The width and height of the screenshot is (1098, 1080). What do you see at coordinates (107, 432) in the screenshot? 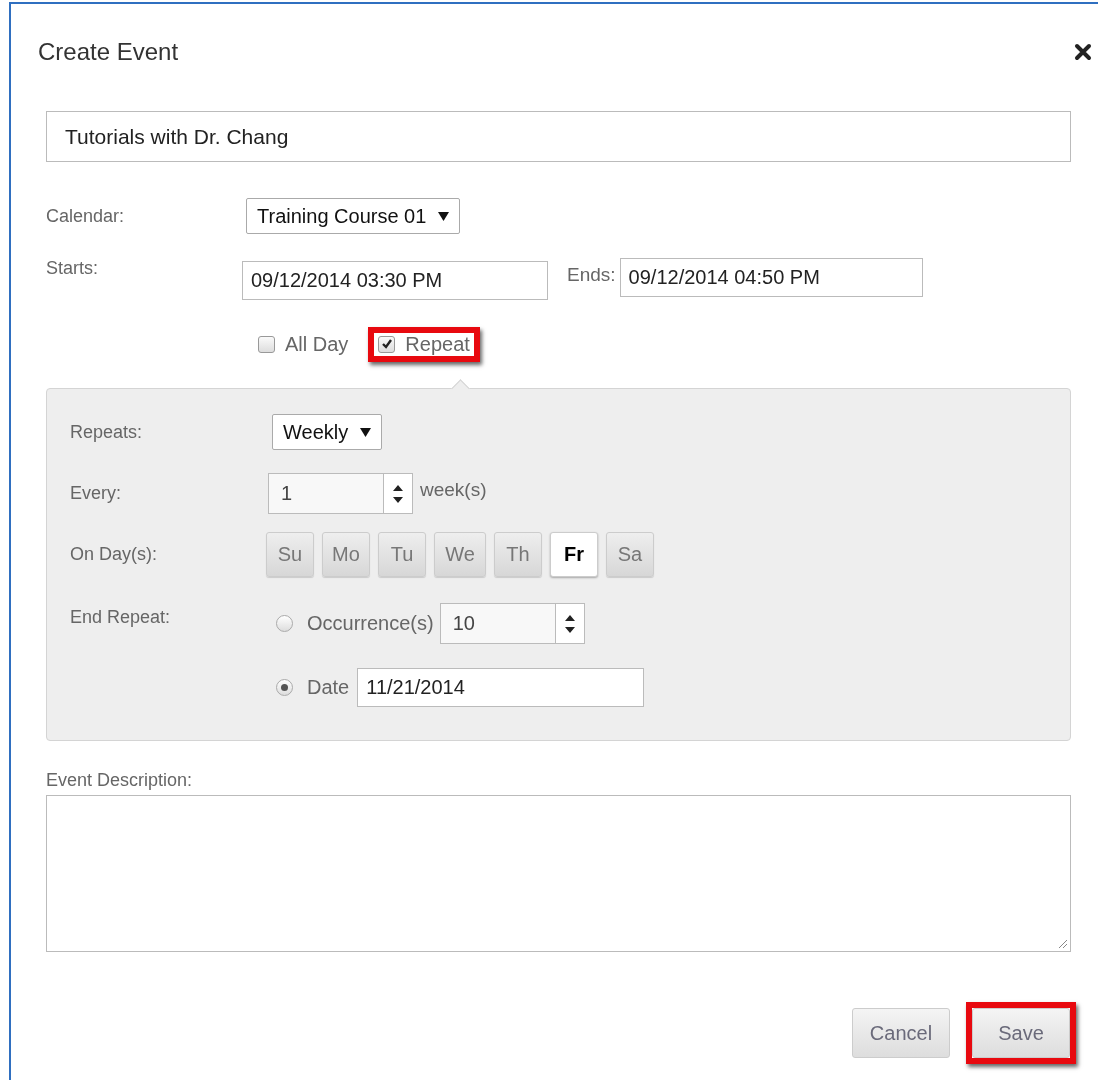
I see `field-label: Repeats:` at bounding box center [107, 432].